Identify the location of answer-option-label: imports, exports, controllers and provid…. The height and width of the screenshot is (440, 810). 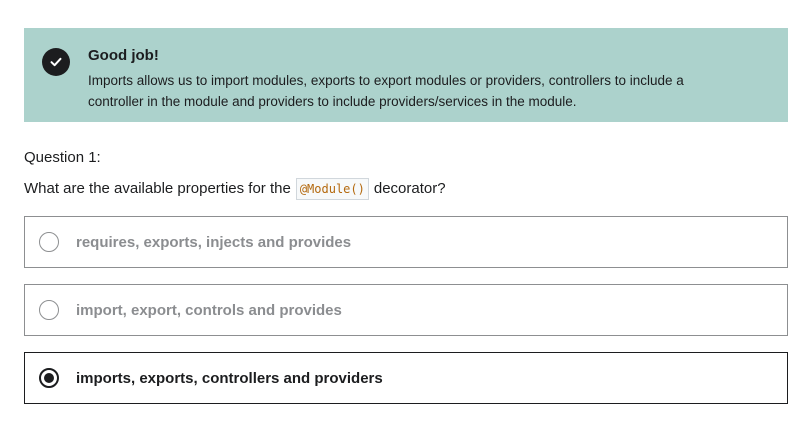
(229, 378).